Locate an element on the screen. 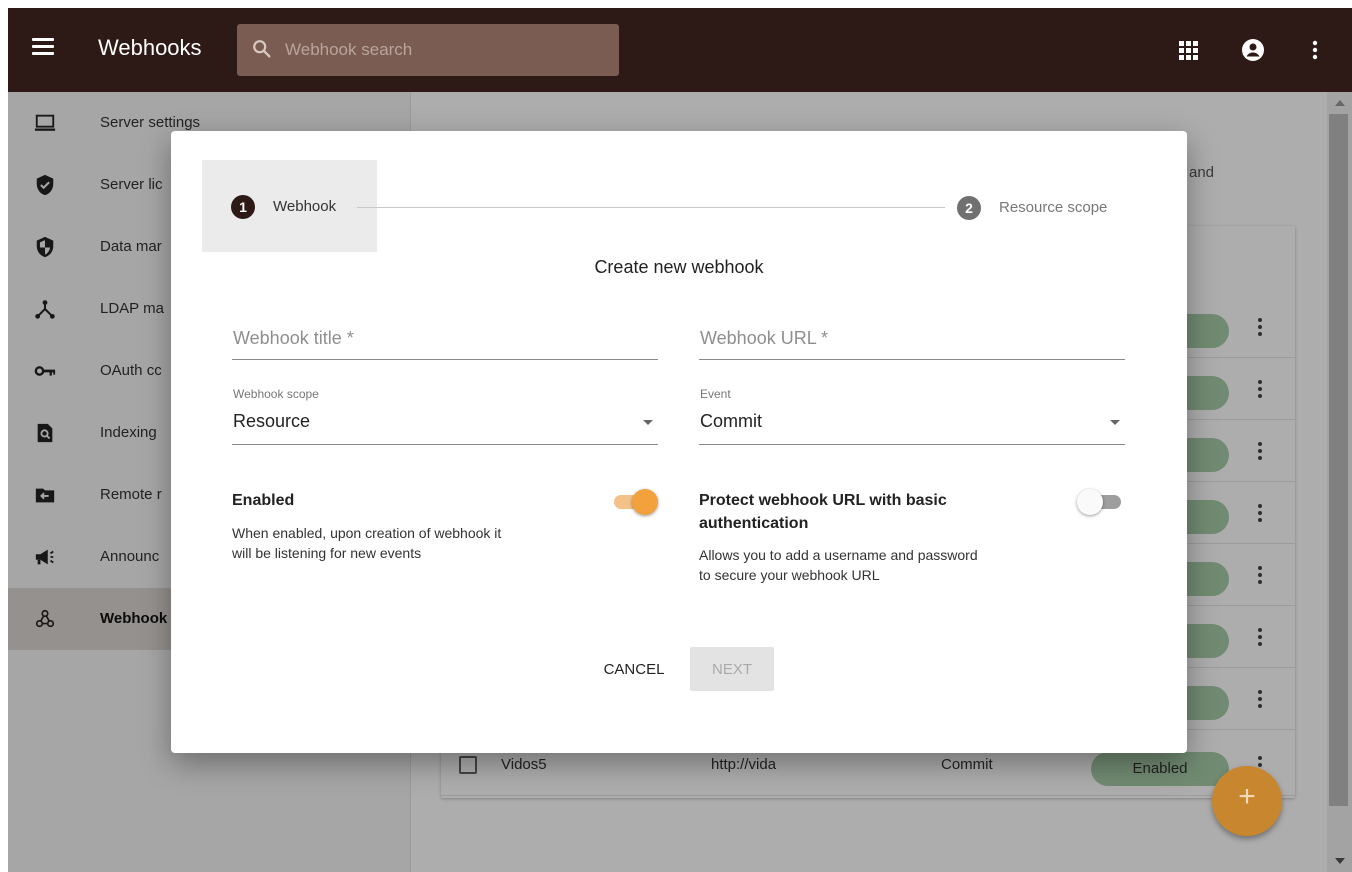 Image resolution: width=1352 pixels, height=872 pixels. search-box is located at coordinates (428, 50).